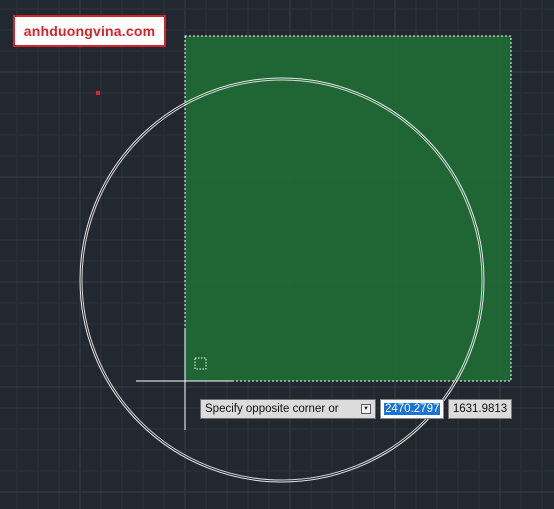  I want to click on watermark-logo: anhduongvina.com, so click(89, 31).